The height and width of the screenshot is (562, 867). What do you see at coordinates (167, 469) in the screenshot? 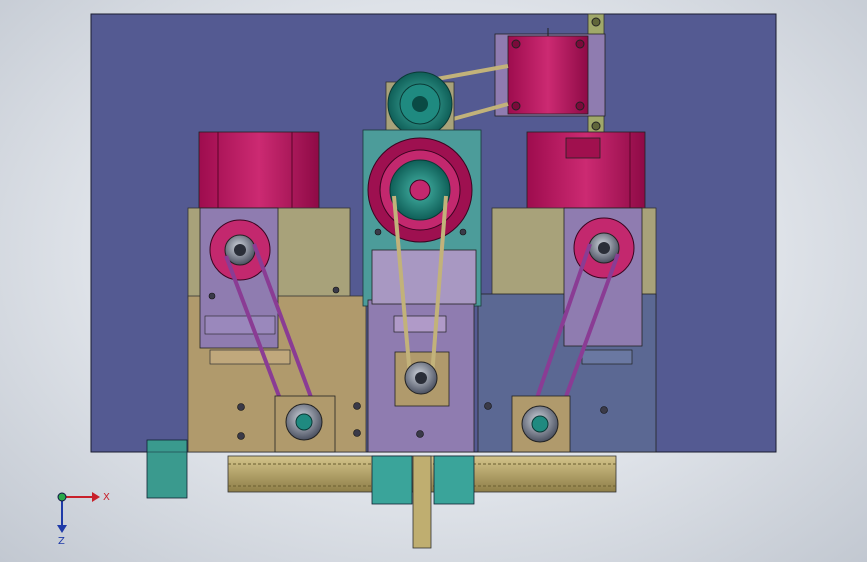
I see `bottom-left-teal-block` at bounding box center [167, 469].